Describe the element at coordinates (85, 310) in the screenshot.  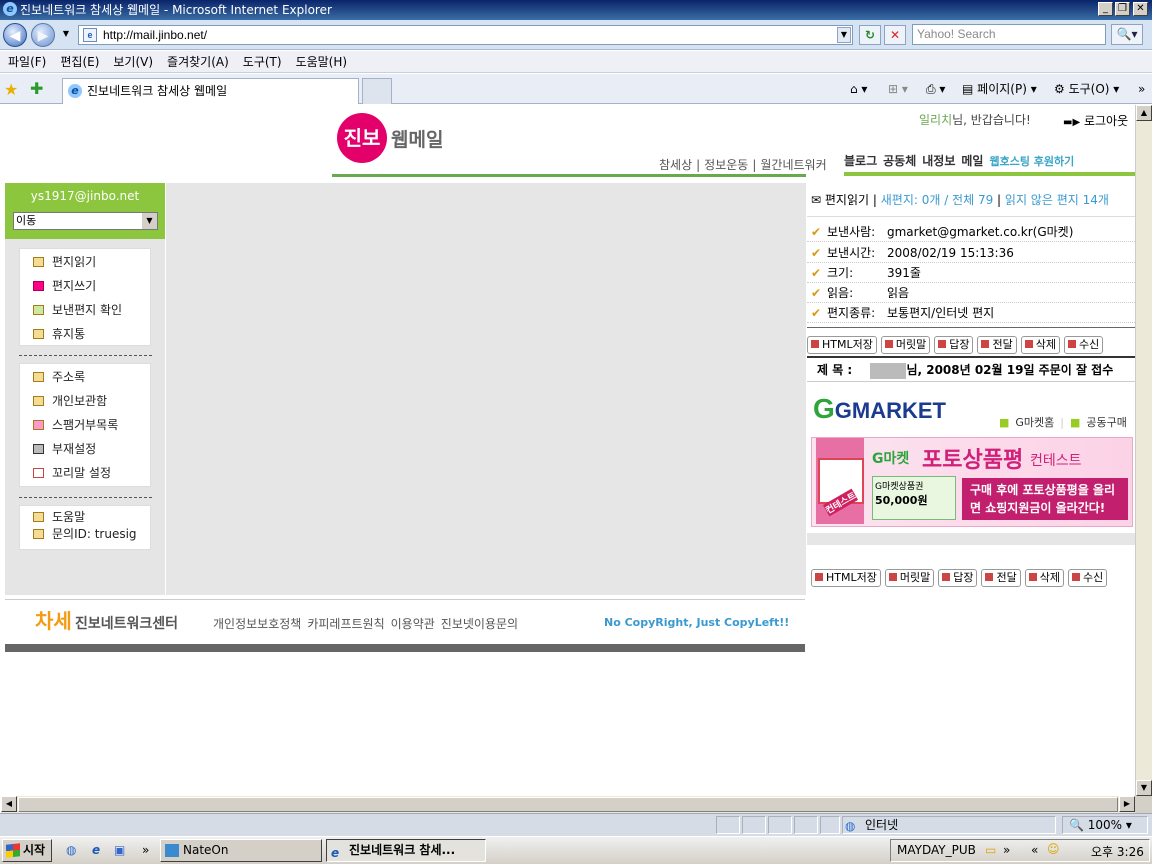
I see `menu-sent-mail: 보낸편지 확인` at that location.